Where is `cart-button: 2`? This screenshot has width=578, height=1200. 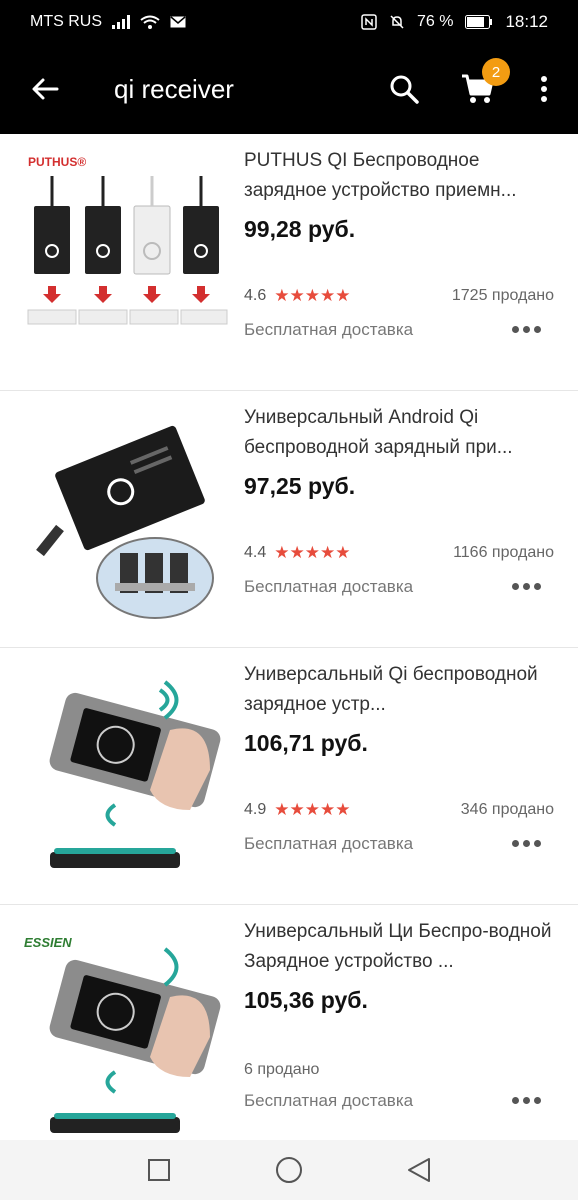
cart-button: 2 is located at coordinates (479, 89).